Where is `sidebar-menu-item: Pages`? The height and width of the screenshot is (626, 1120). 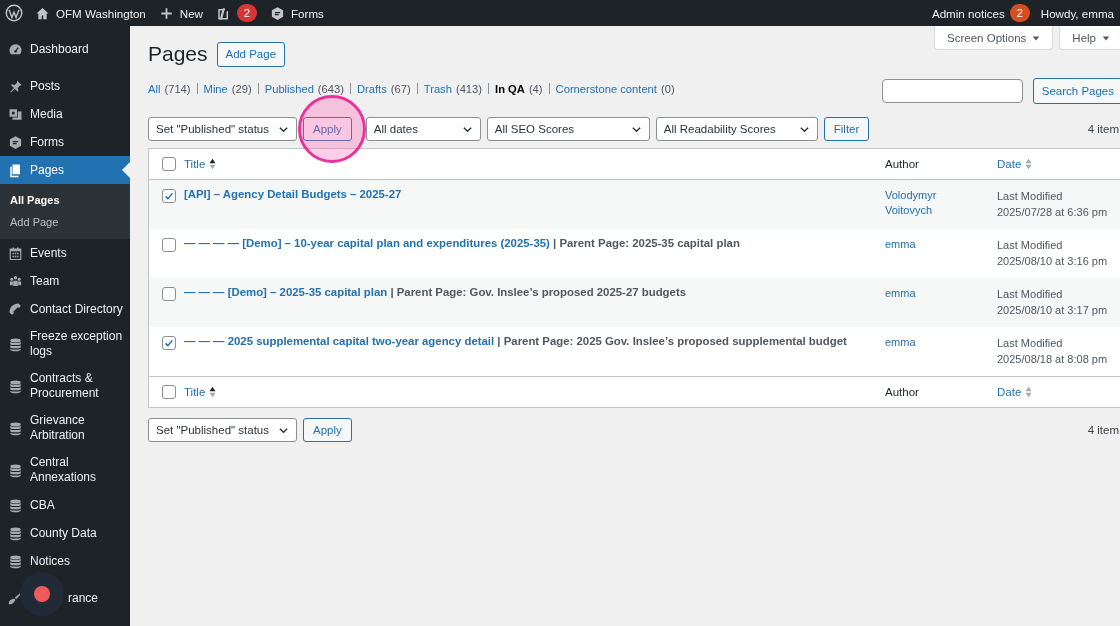 sidebar-menu-item: Pages is located at coordinates (65, 170).